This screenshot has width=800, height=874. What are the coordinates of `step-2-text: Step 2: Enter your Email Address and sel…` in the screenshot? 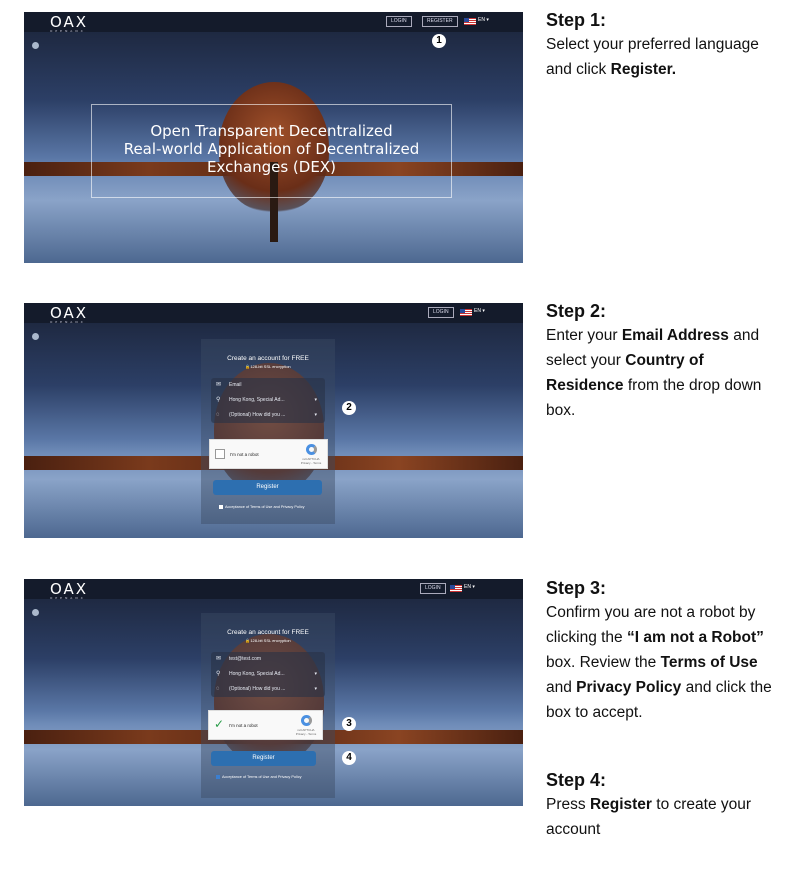 It's located at (666, 361).